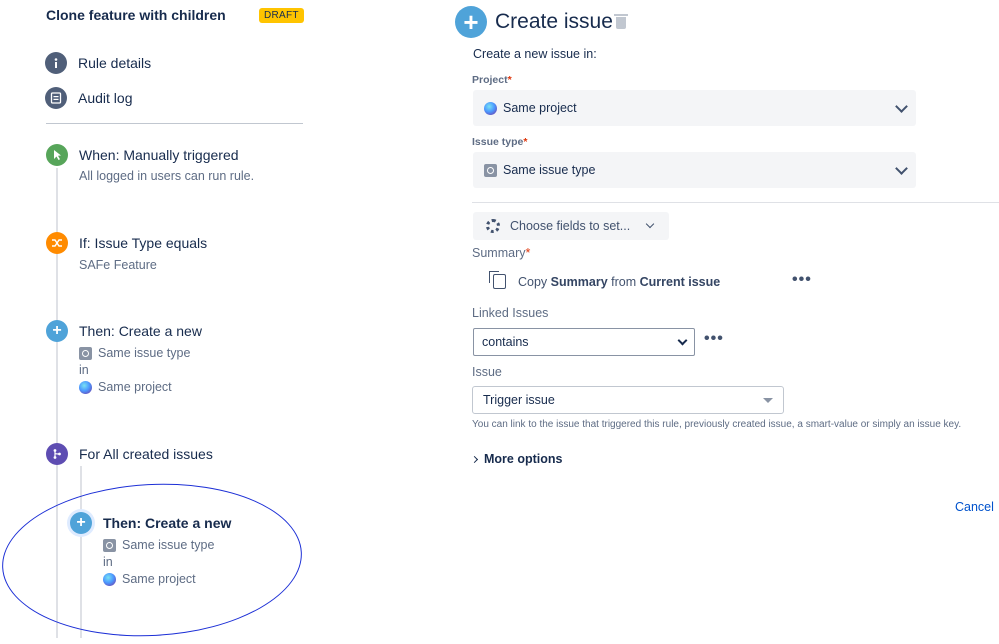 This screenshot has height=644, width=999. Describe the element at coordinates (497, 280) in the screenshot. I see `copy-icon` at that location.